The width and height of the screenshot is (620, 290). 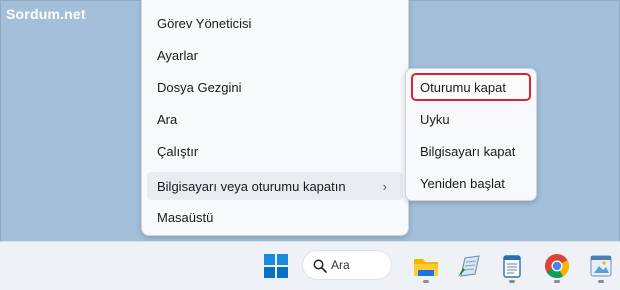 I want to click on chevron-right-icon: ›, so click(x=384, y=186).